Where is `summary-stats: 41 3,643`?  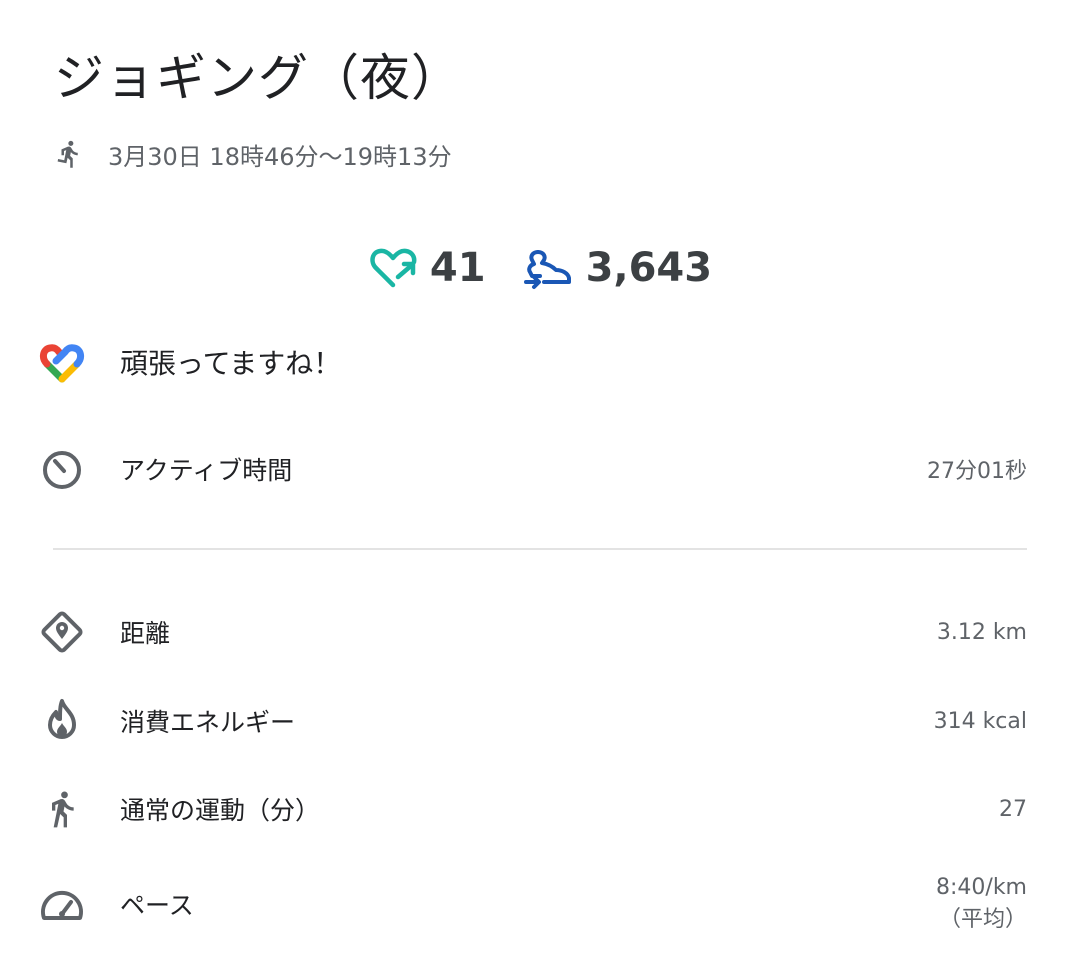
summary-stats: 41 3,643 is located at coordinates (540, 268).